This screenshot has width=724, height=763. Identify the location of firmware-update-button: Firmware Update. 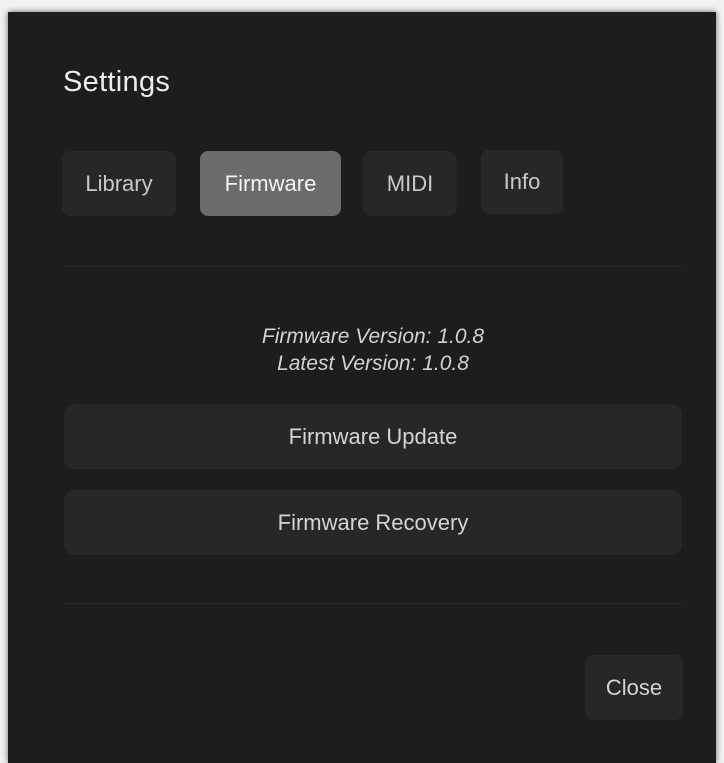
(373, 436).